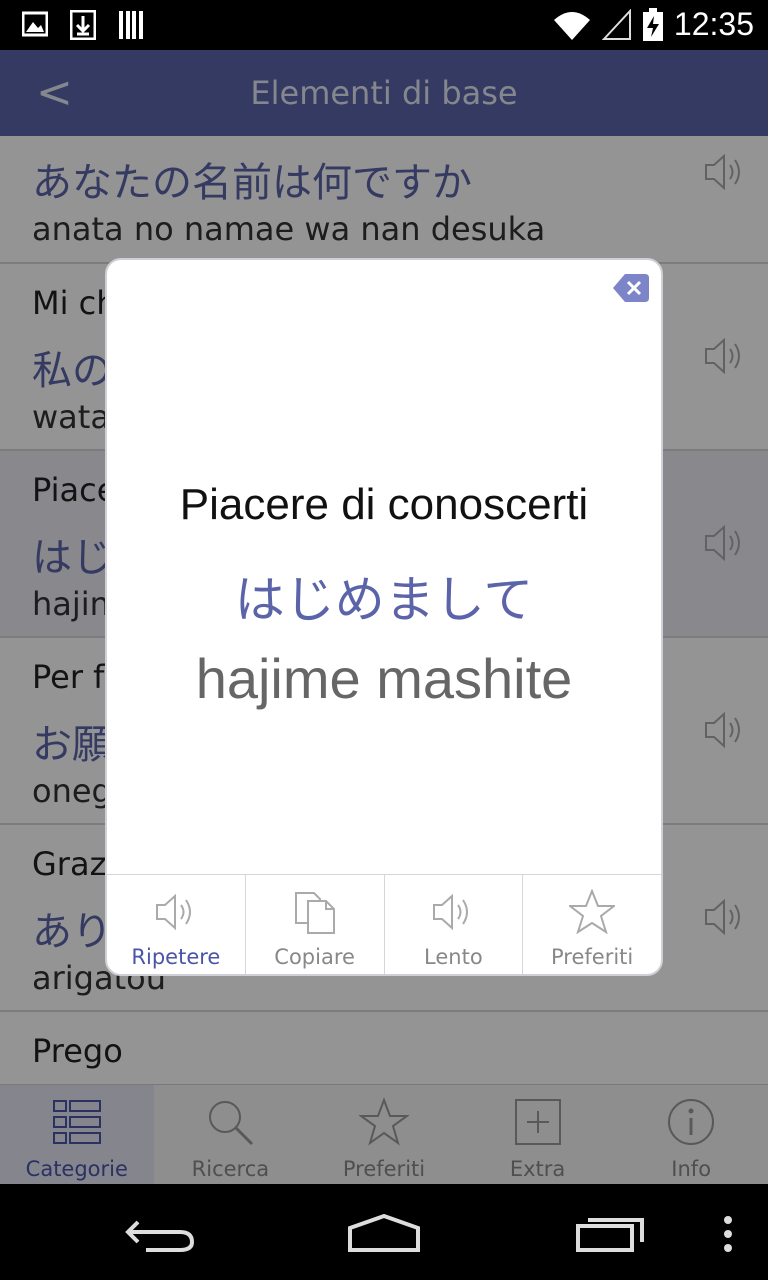  Describe the element at coordinates (384, 678) in the screenshot. I see `dialog-romaji-text: hajime mashite` at that location.